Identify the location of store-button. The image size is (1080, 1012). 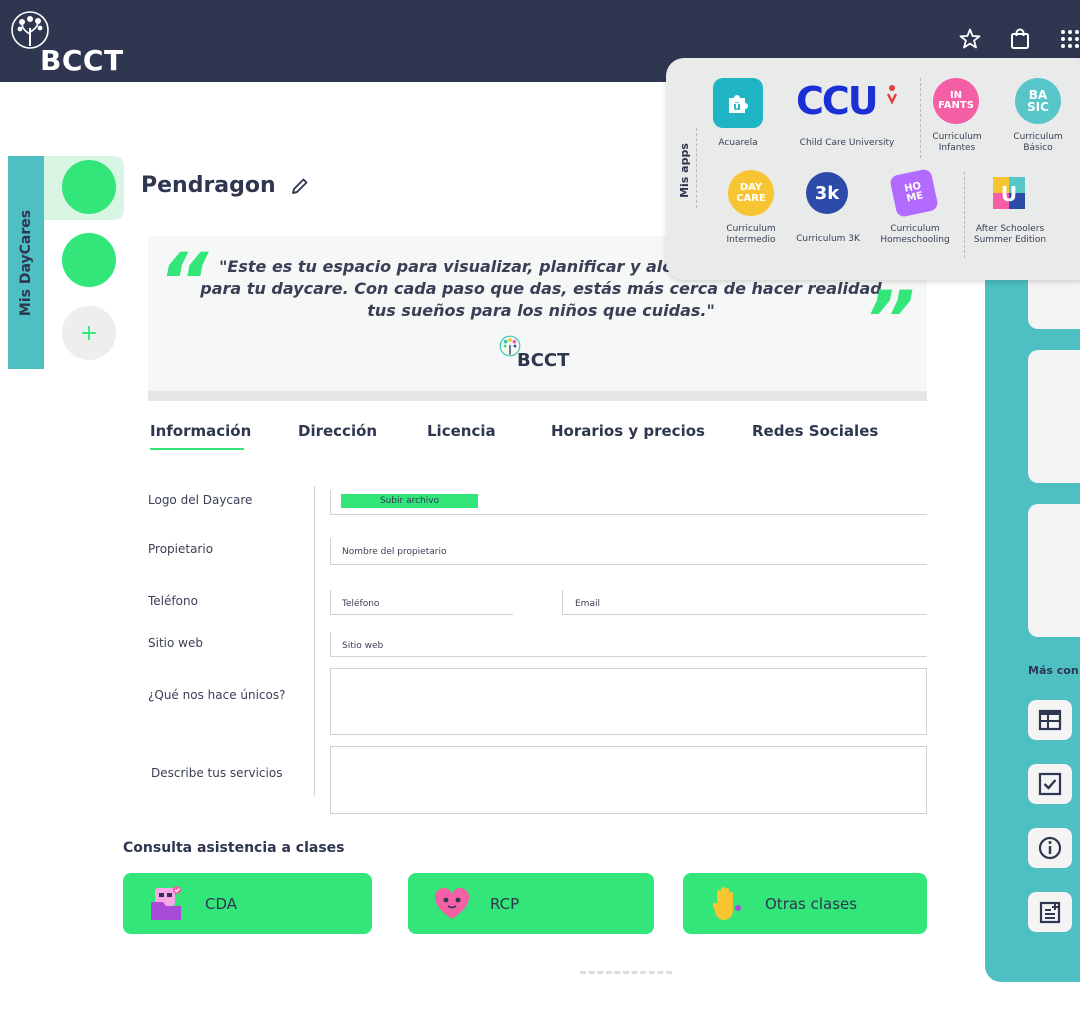
(1020, 39).